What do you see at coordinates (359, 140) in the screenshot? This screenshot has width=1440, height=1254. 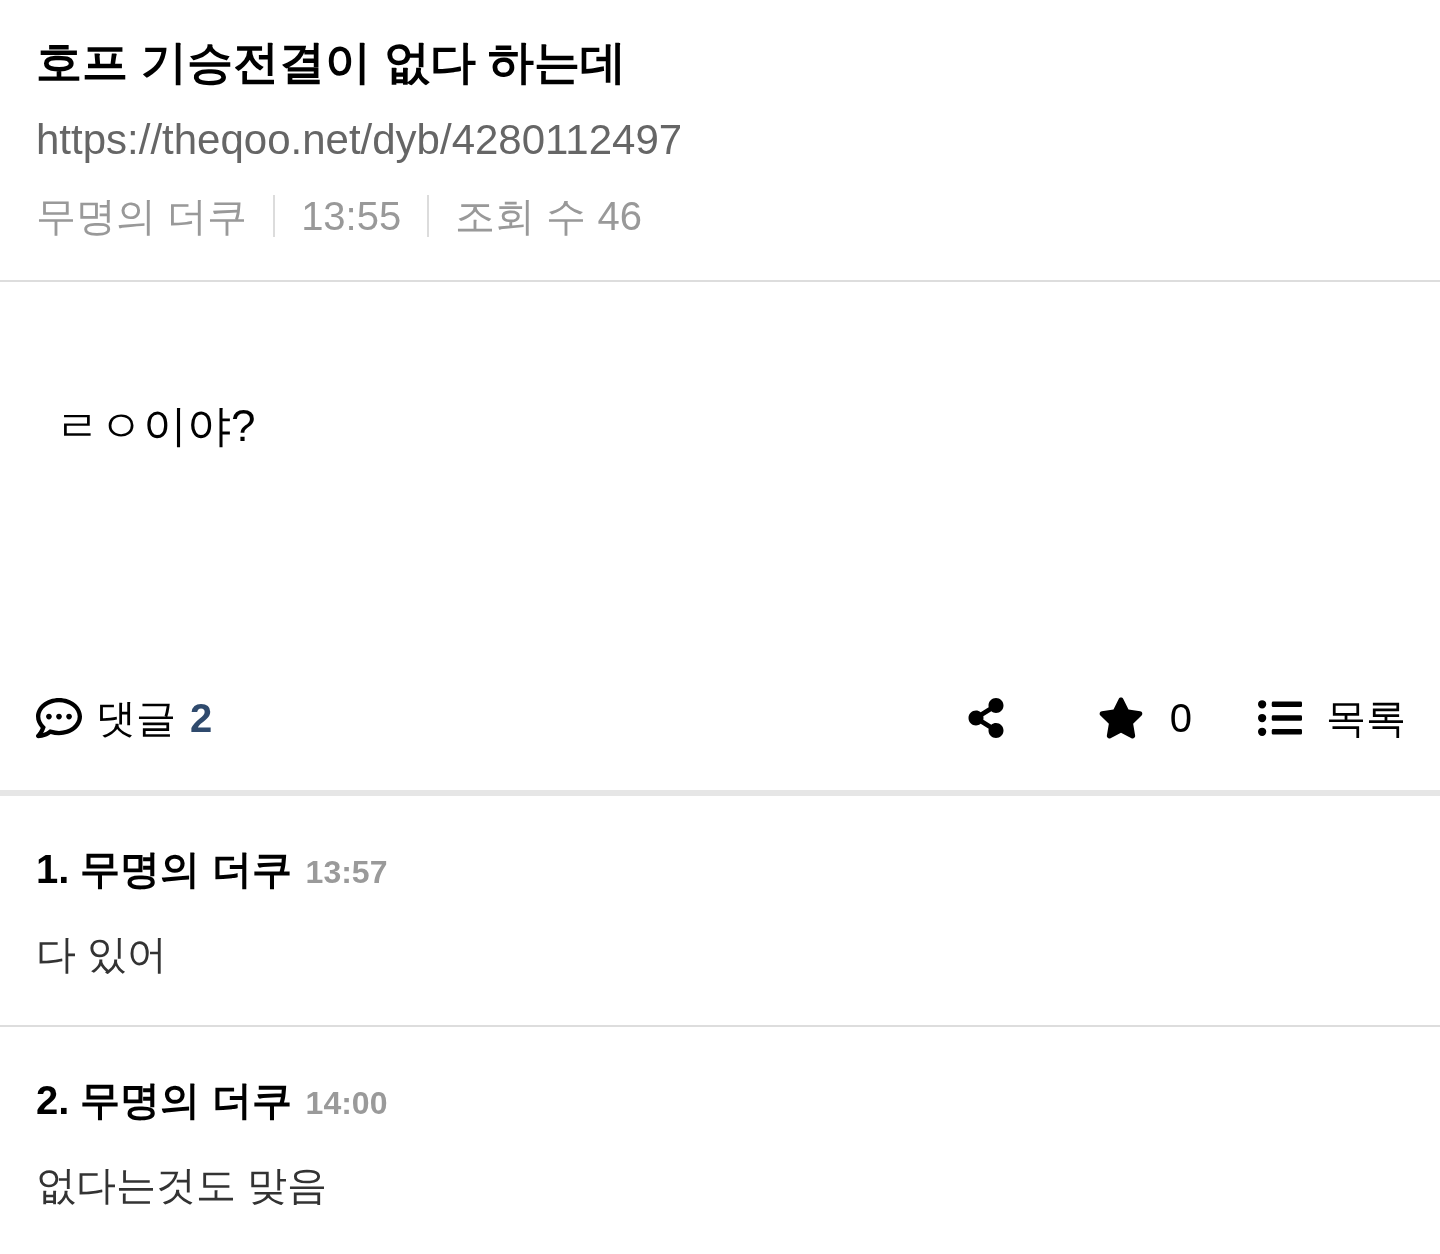 I see `post-url-link: https://theqoo.net/dyb/4280112497` at bounding box center [359, 140].